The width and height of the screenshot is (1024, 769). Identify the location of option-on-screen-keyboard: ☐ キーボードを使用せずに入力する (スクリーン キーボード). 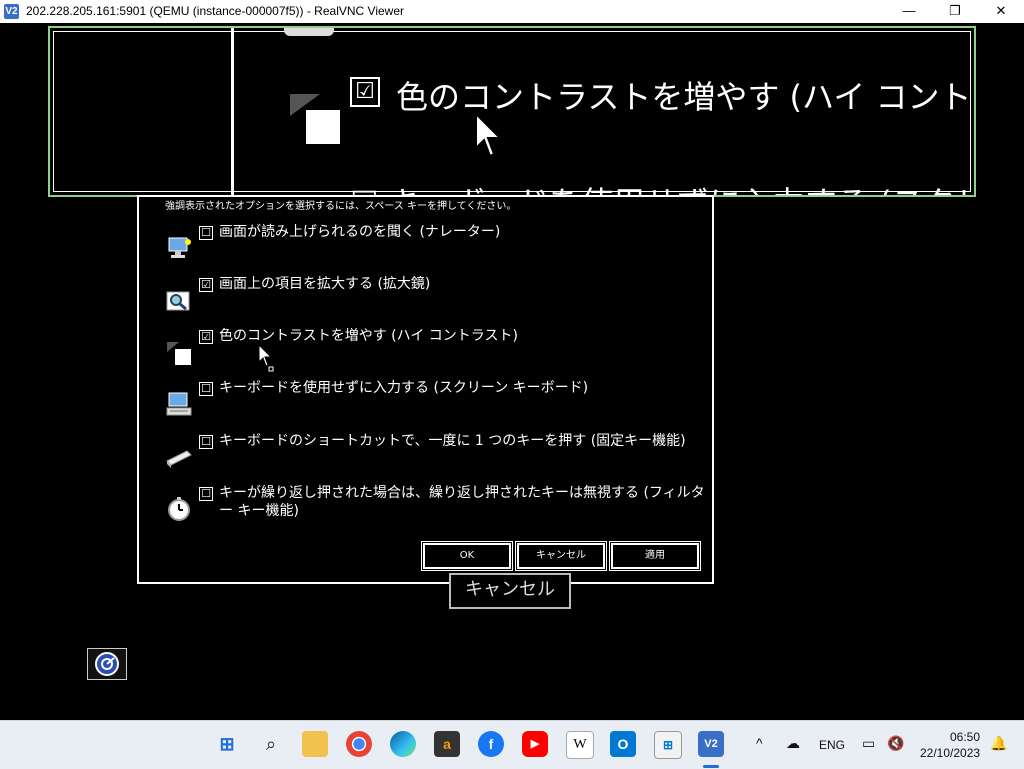
(433, 401).